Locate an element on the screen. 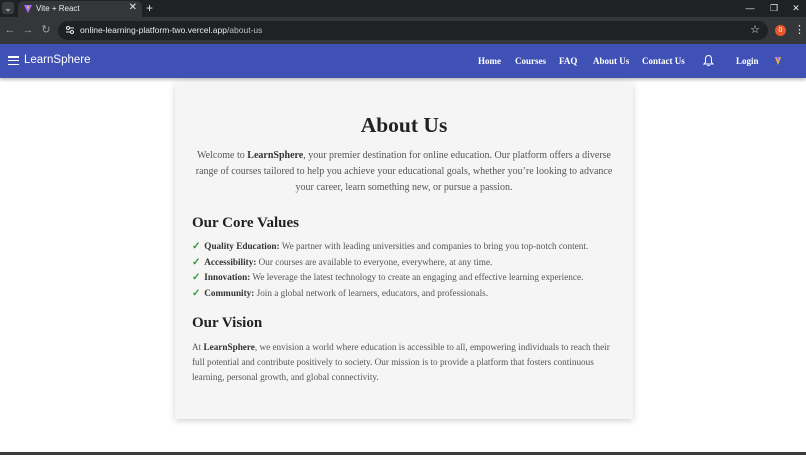 The image size is (806, 455). vision-prefix: At is located at coordinates (198, 347).